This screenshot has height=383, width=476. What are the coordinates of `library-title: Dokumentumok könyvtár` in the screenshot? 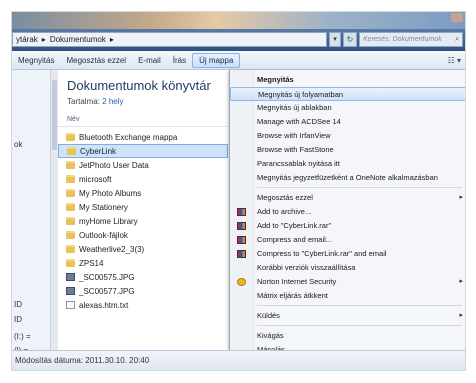 It's located at (139, 85).